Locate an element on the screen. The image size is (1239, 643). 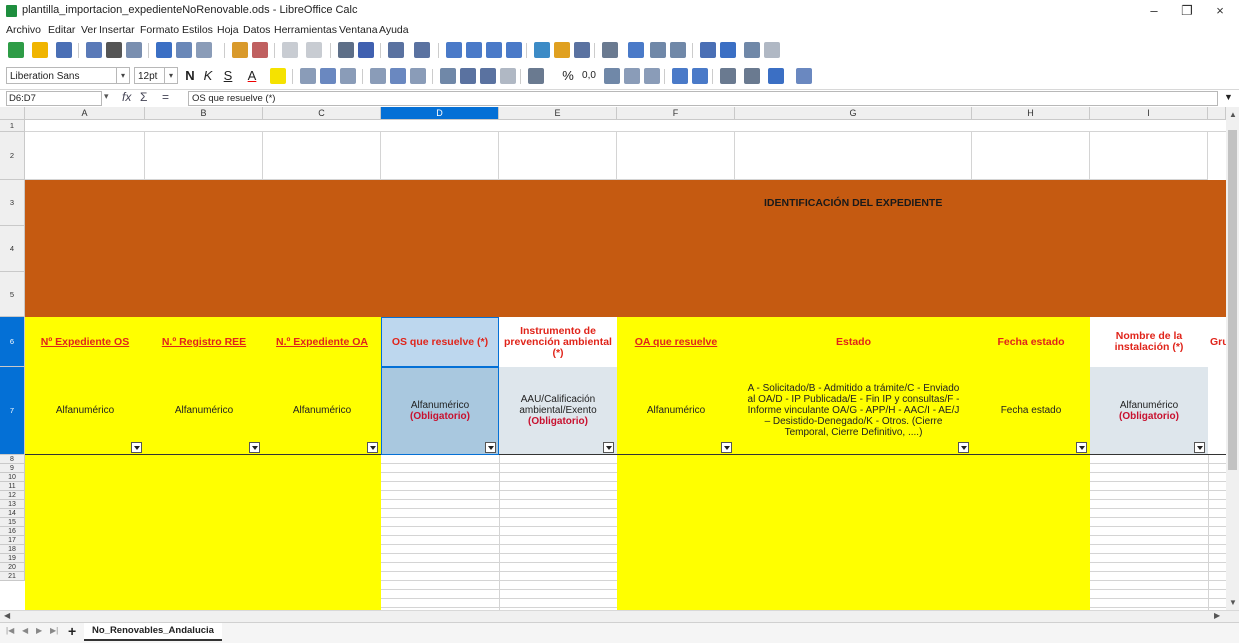
header-expediente-oa: N.º Expediente OA is located at coordinates (322, 342).